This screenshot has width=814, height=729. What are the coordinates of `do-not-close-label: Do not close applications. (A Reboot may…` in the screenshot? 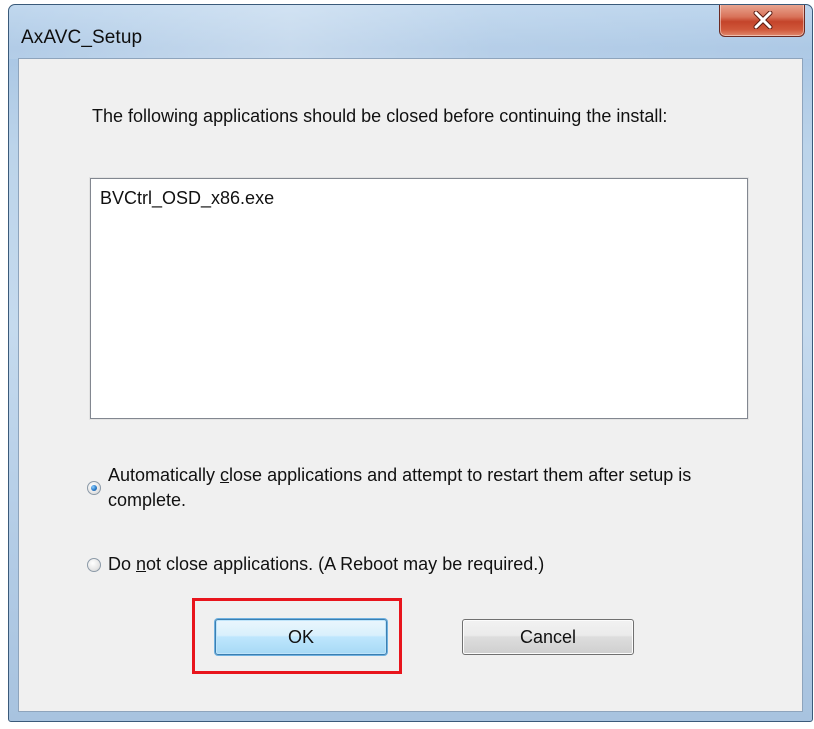 It's located at (418, 564).